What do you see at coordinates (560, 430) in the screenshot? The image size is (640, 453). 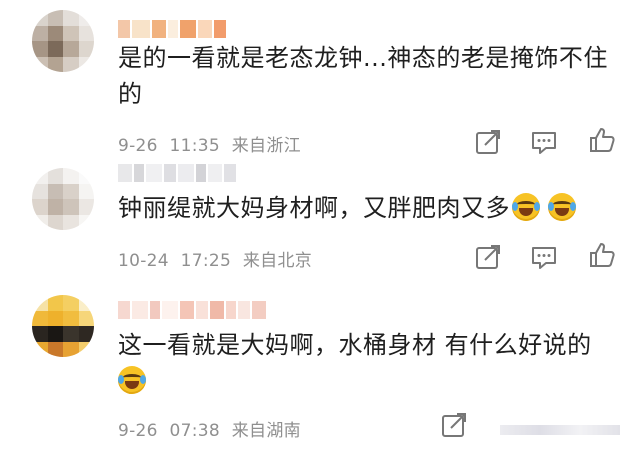 I see `watermark-blur` at bounding box center [560, 430].